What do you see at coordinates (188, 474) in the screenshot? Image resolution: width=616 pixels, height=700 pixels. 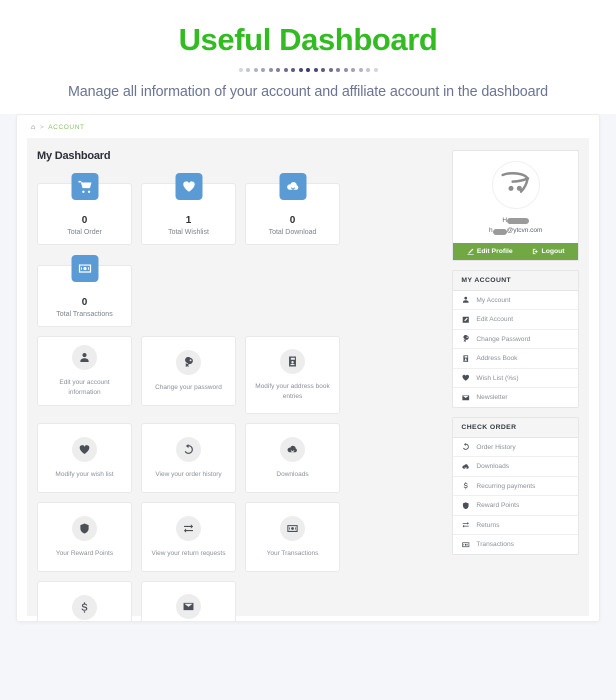 I see `action-label: View your order history` at bounding box center [188, 474].